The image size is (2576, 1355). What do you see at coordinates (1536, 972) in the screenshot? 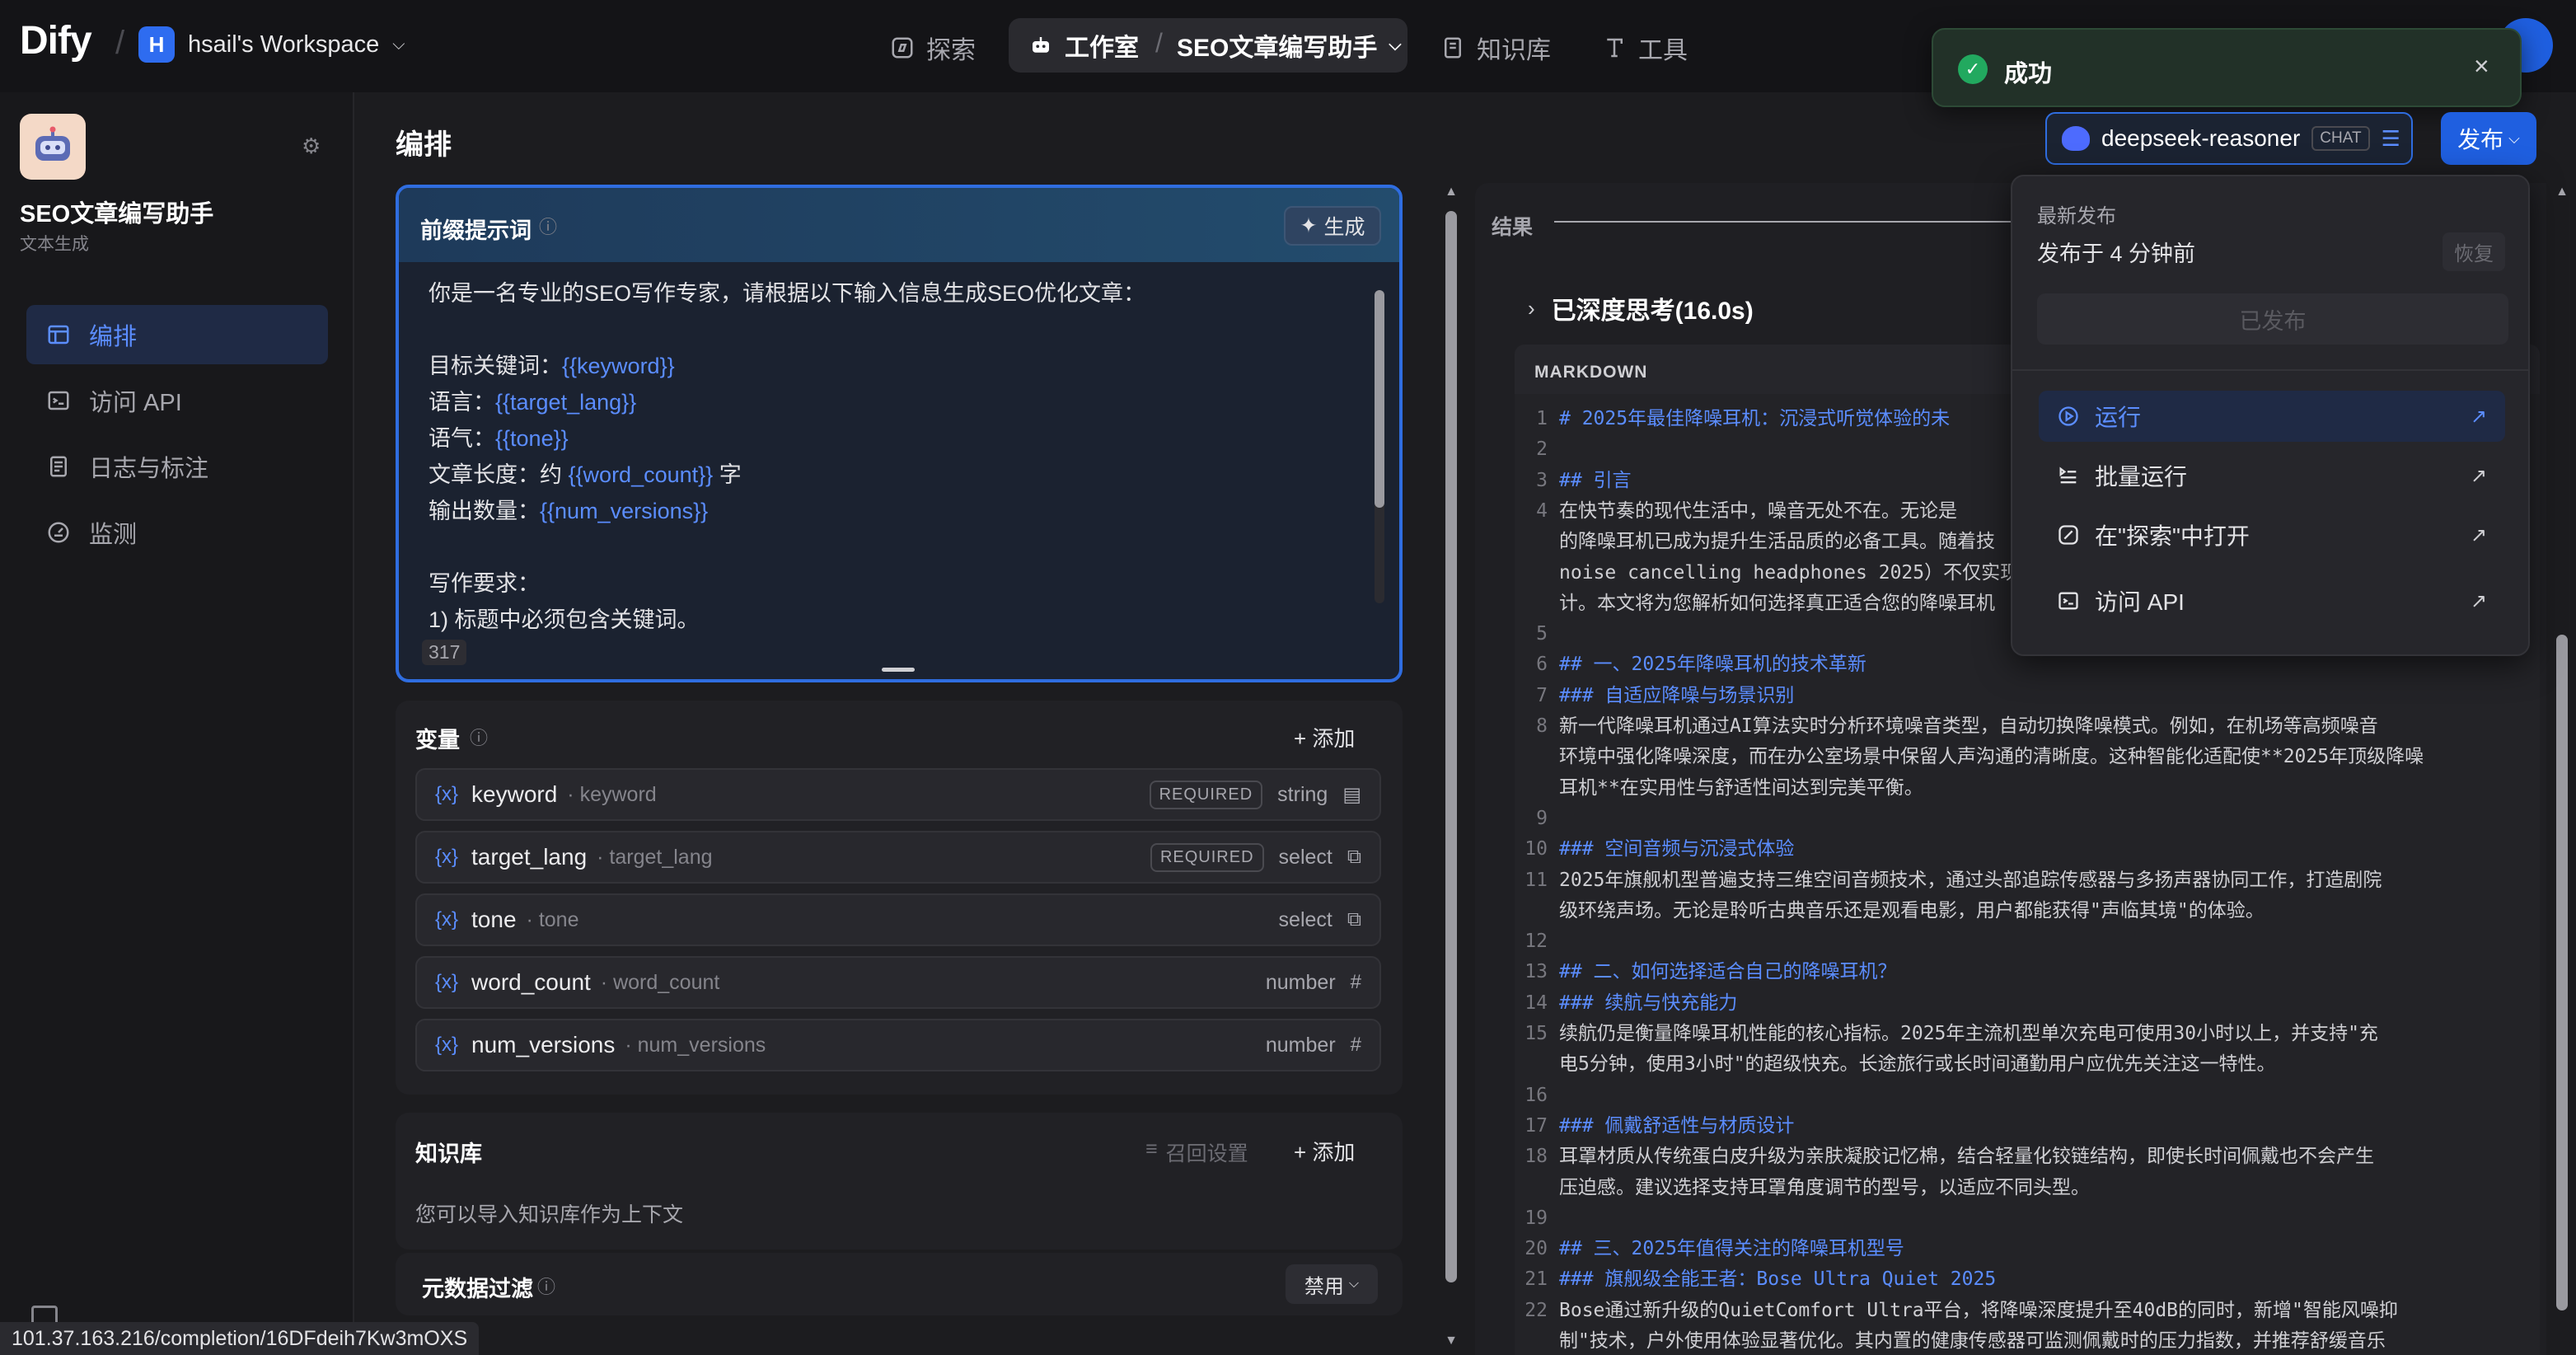
I see `line-number: 13` at bounding box center [1536, 972].